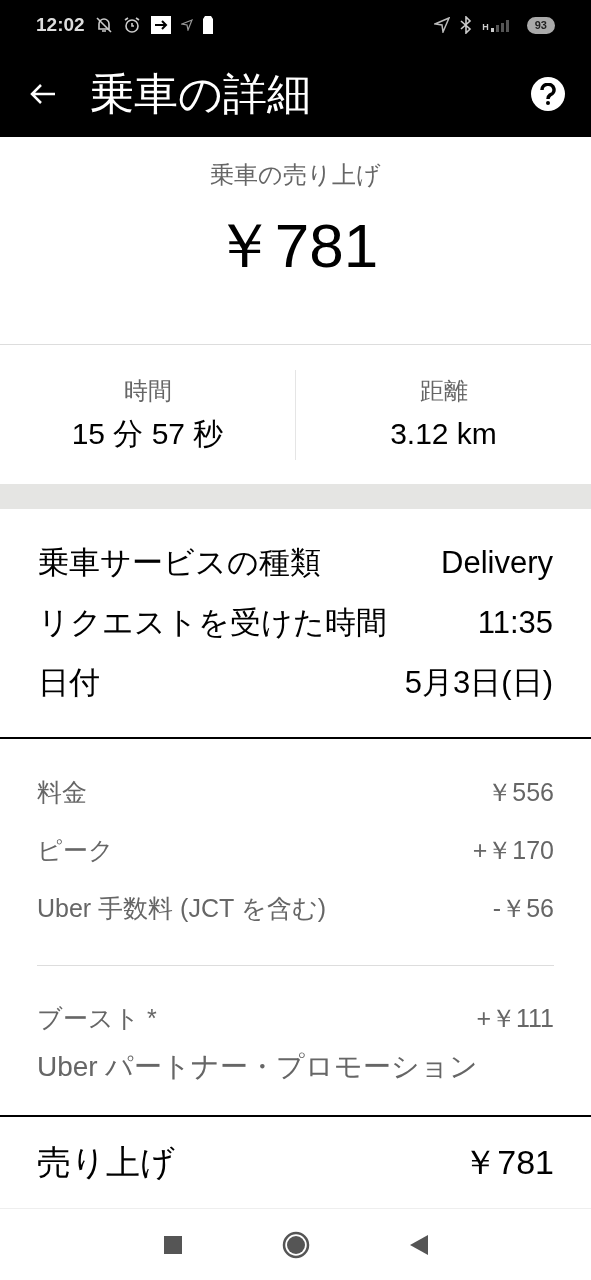  I want to click on fee-label: ピーク, so click(75, 850).